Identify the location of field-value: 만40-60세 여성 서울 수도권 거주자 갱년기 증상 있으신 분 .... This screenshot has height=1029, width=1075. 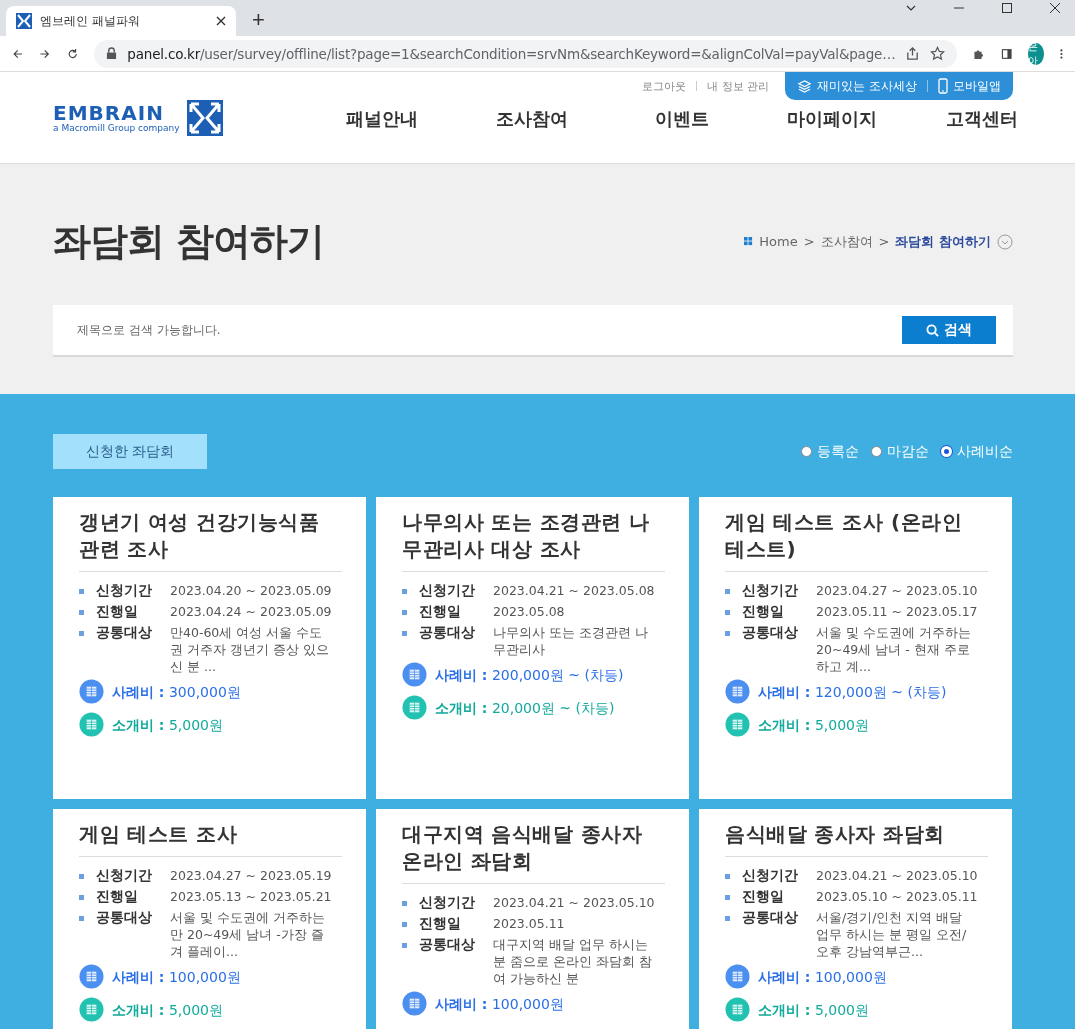
(250, 649).